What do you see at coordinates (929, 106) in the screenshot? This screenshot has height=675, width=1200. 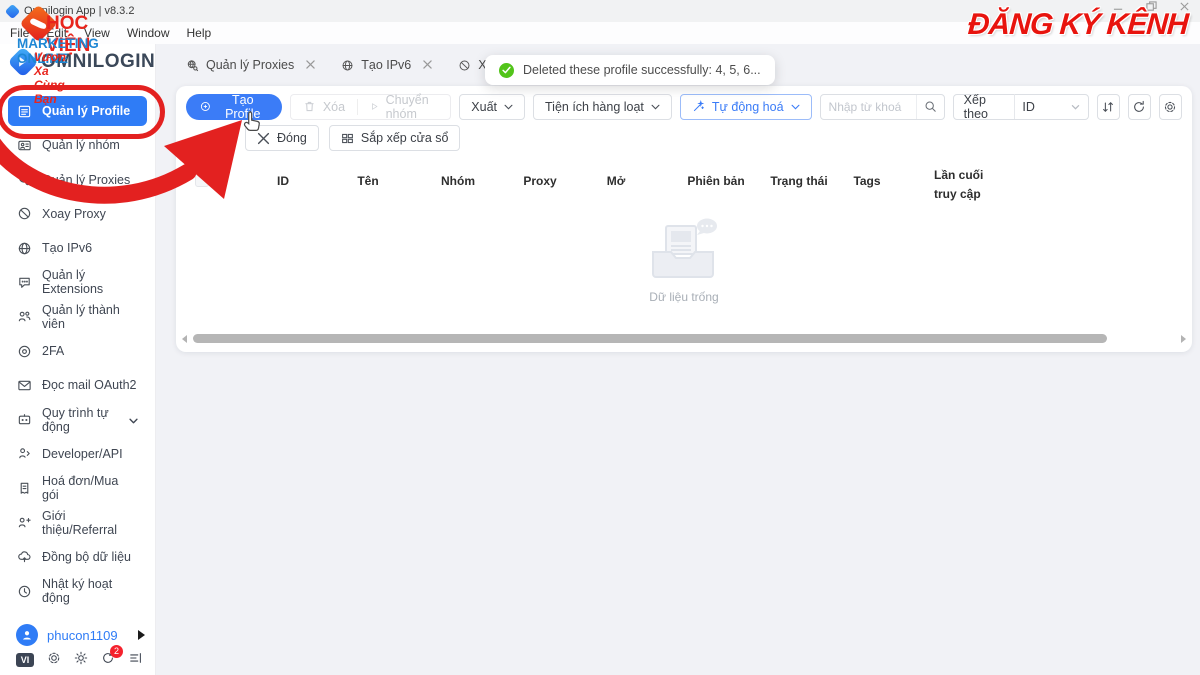 I see `search-button` at bounding box center [929, 106].